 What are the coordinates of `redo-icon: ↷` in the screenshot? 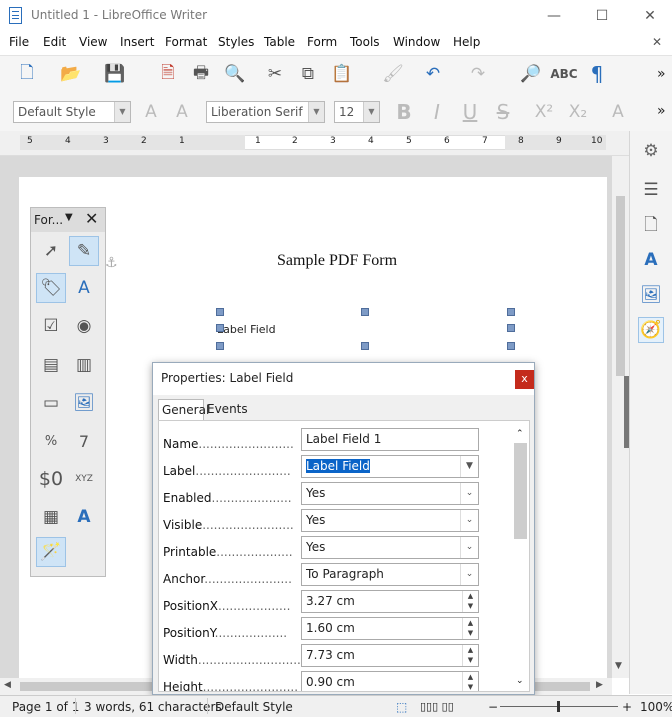 It's located at (478, 74).